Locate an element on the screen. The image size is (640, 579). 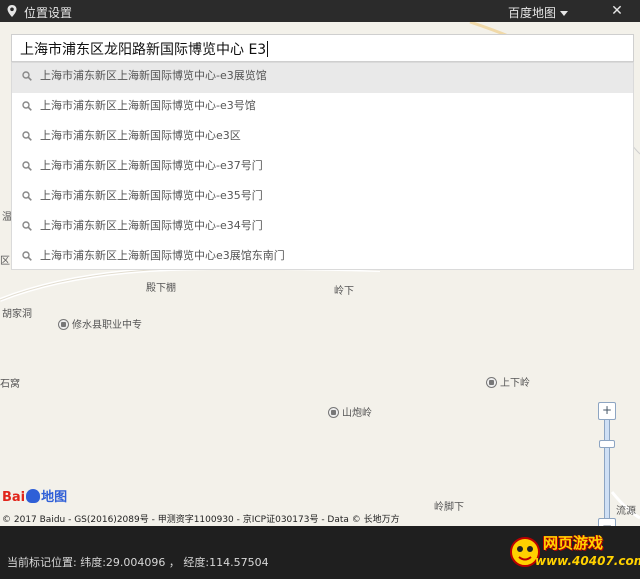
map-poi: 修水县职业中专 is located at coordinates (100, 323).